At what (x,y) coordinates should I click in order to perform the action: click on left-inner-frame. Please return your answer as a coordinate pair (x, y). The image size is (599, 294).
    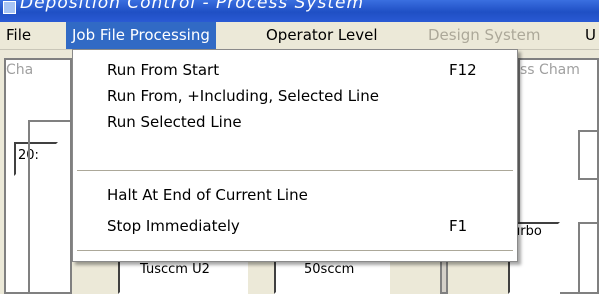
    Looking at the image, I should click on (50, 207).